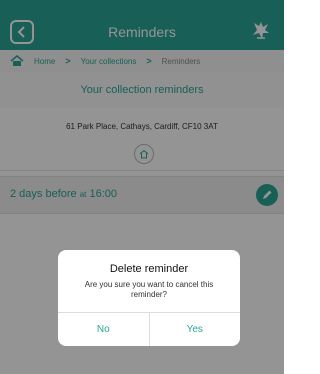 This screenshot has width=320, height=374. Describe the element at coordinates (103, 329) in the screenshot. I see `no-button: No` at that location.